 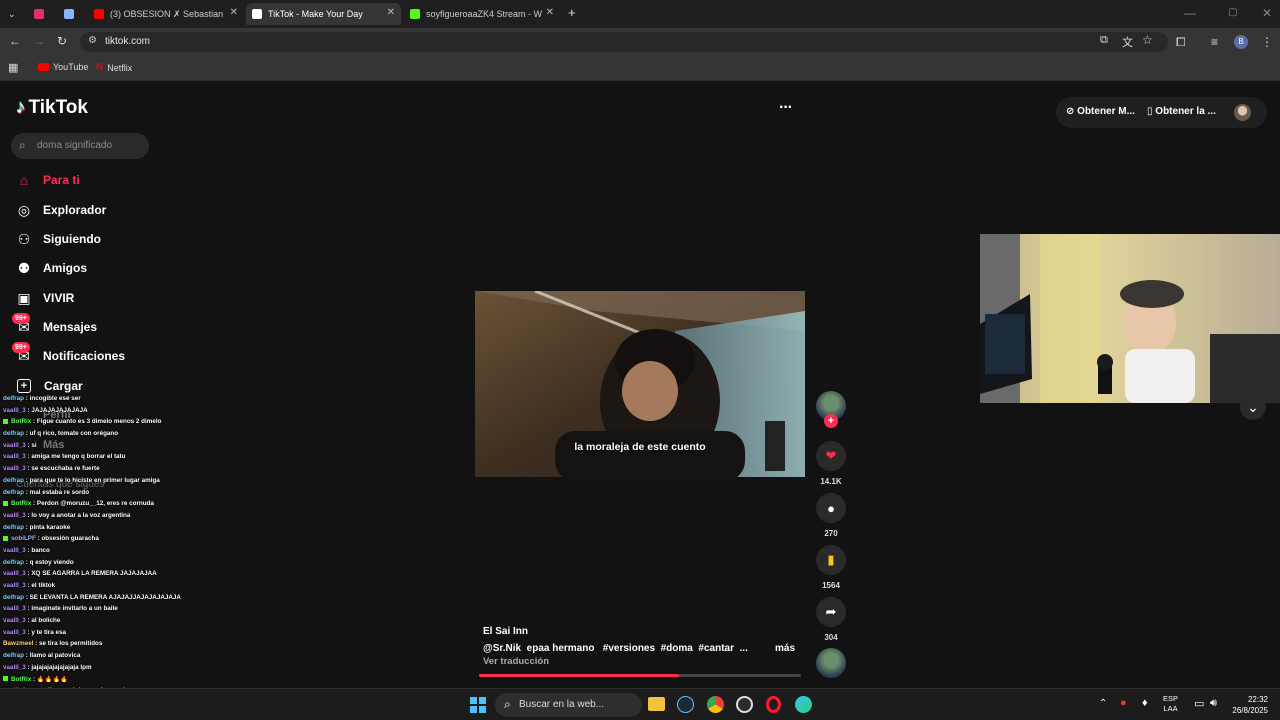 I want to click on comment-action: ● 270, so click(x=831, y=515).